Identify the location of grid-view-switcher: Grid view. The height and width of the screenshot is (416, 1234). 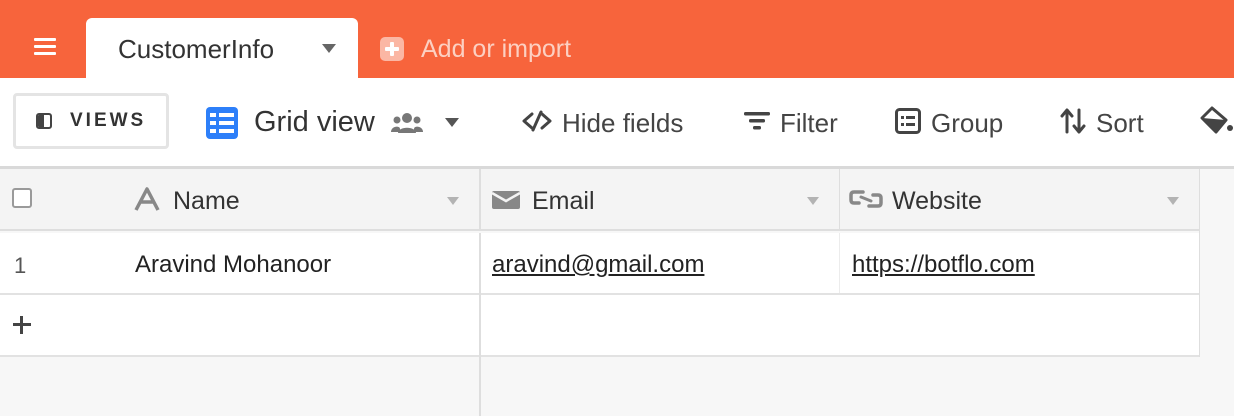
(332, 122).